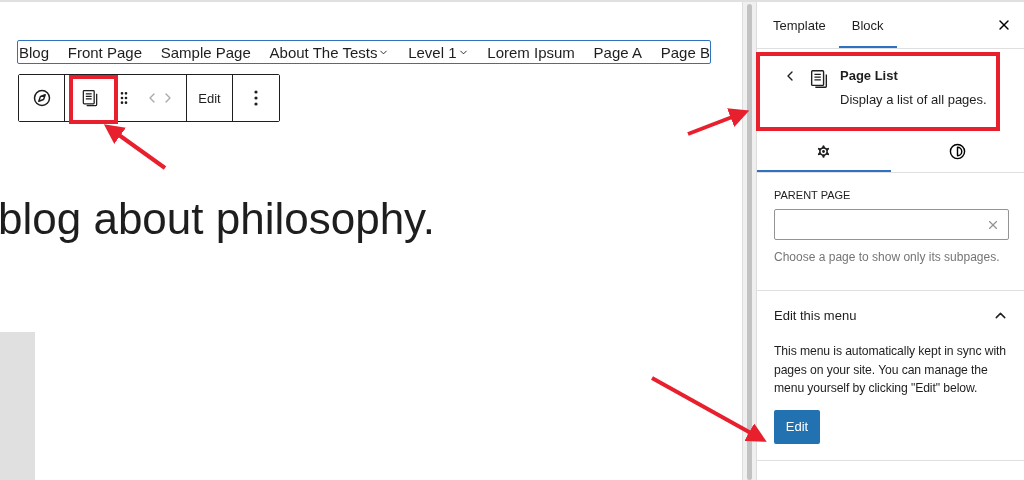  I want to click on compass-button, so click(42, 98).